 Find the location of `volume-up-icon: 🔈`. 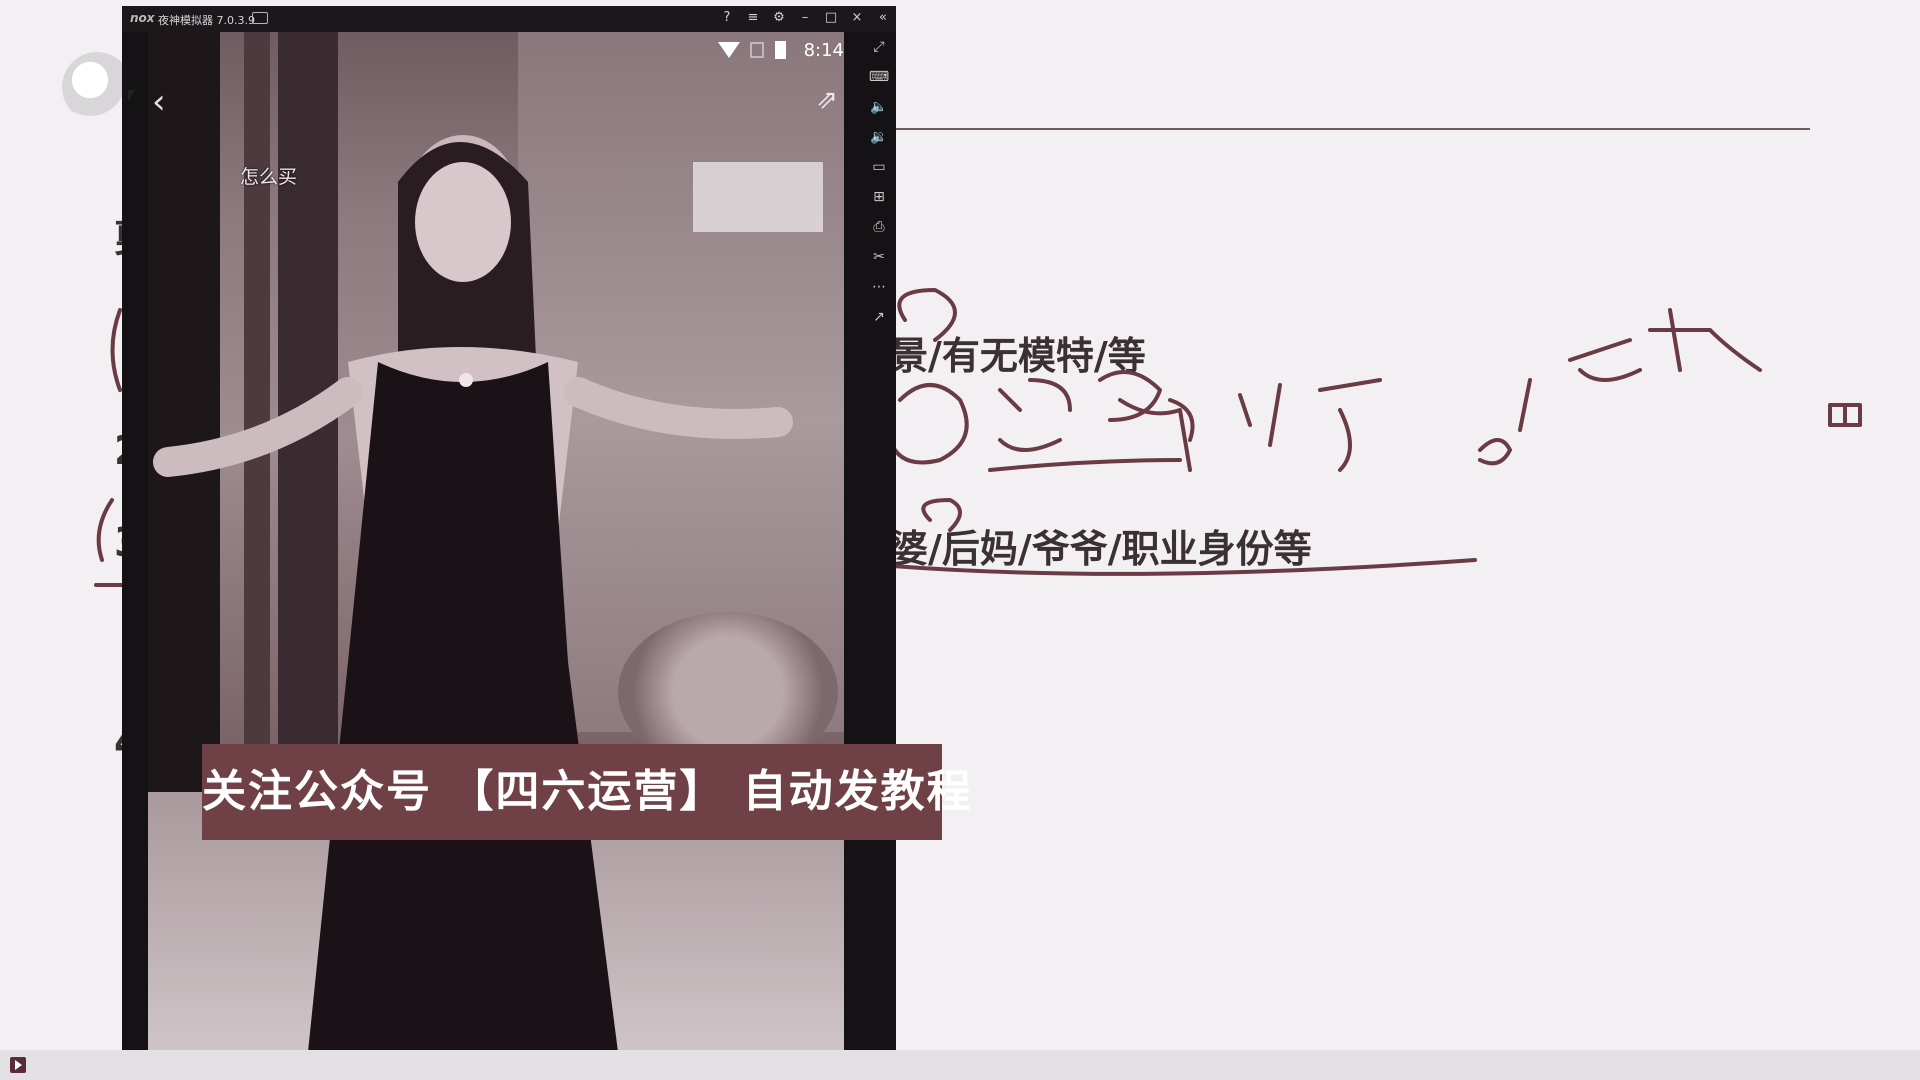

volume-up-icon: 🔈 is located at coordinates (879, 107).